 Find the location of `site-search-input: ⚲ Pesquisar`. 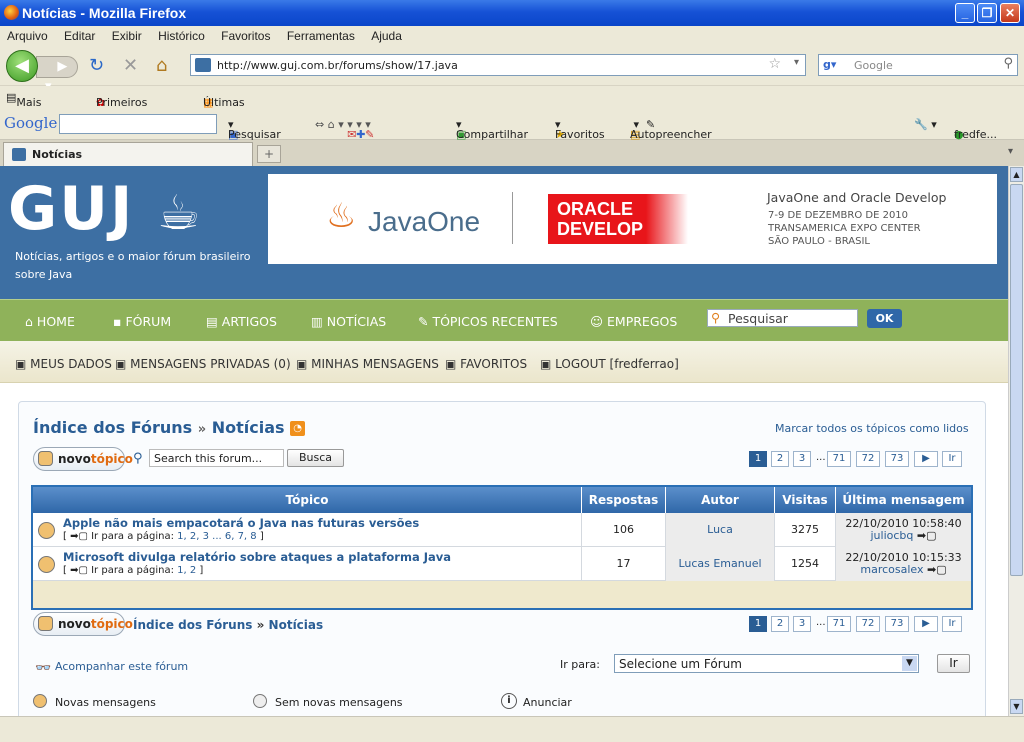

site-search-input: ⚲ Pesquisar is located at coordinates (782, 318).